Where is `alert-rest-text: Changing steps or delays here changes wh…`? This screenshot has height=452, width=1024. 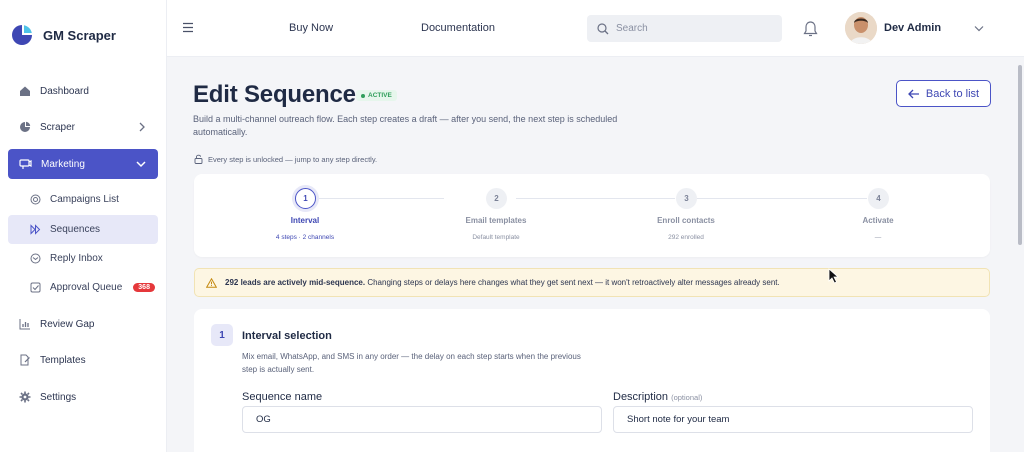 alert-rest-text: Changing steps or delays here changes wh… is located at coordinates (573, 282).